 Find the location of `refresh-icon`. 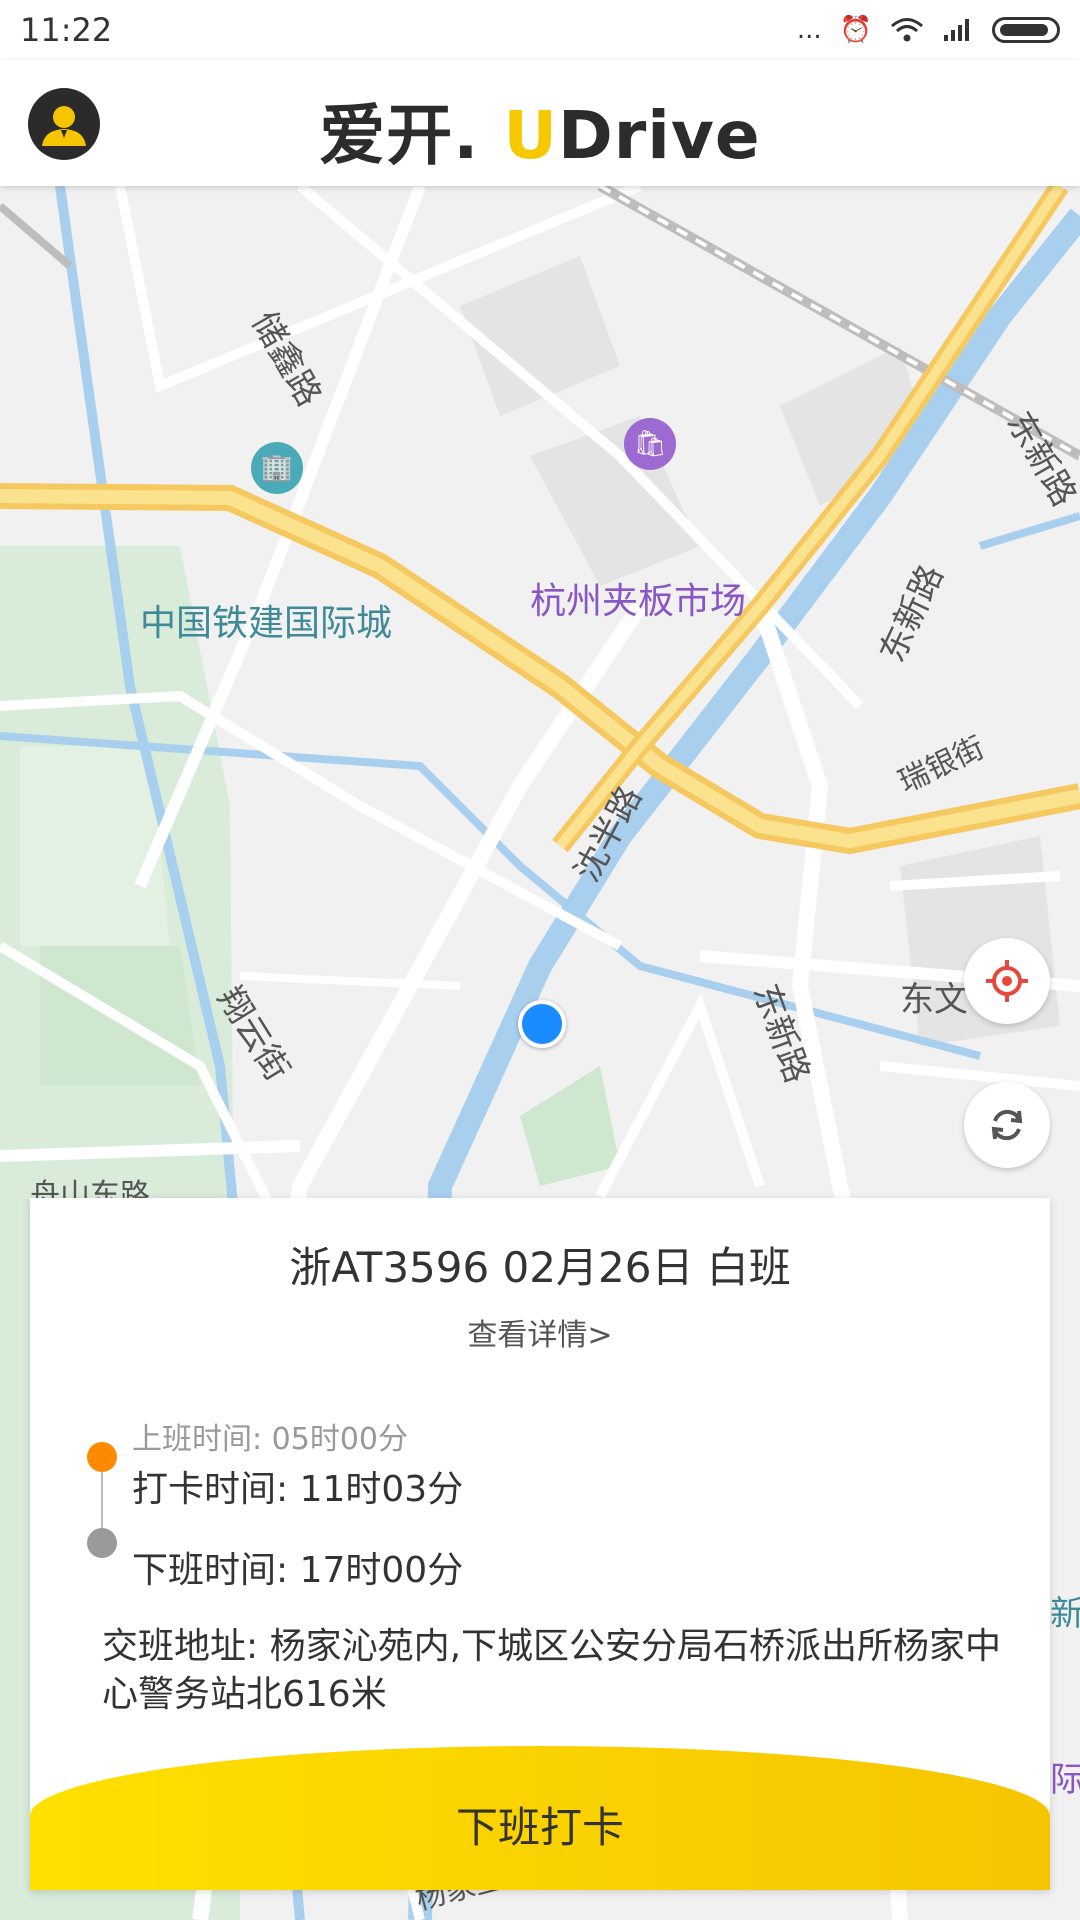

refresh-icon is located at coordinates (1007, 1125).